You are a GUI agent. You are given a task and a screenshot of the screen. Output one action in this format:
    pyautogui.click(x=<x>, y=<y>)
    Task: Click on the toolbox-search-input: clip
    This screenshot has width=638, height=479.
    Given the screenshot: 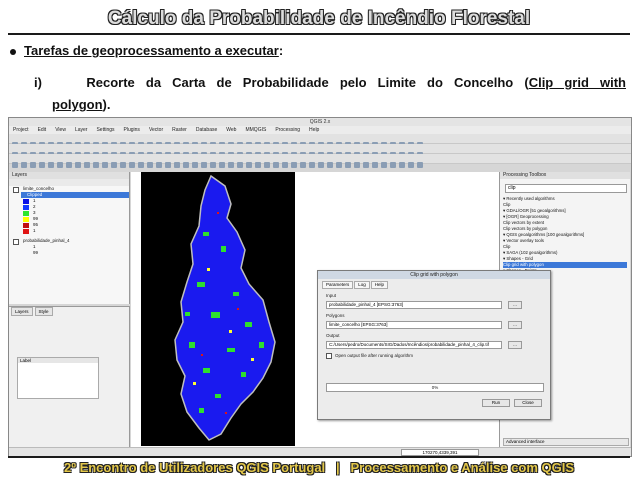 What is the action you would take?
    pyautogui.click(x=566, y=188)
    